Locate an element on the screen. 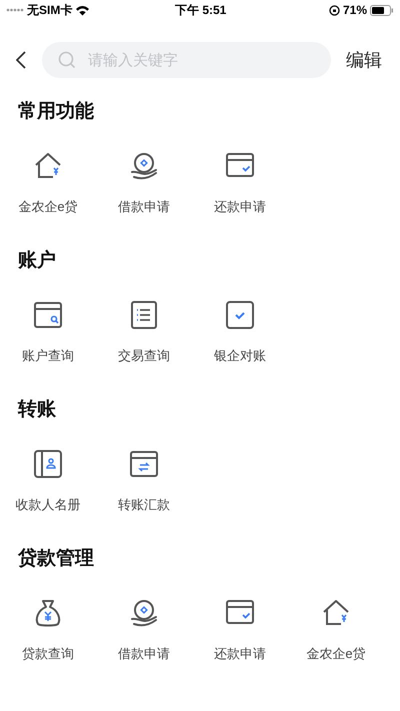  section-title: 常用功能 is located at coordinates (56, 112).